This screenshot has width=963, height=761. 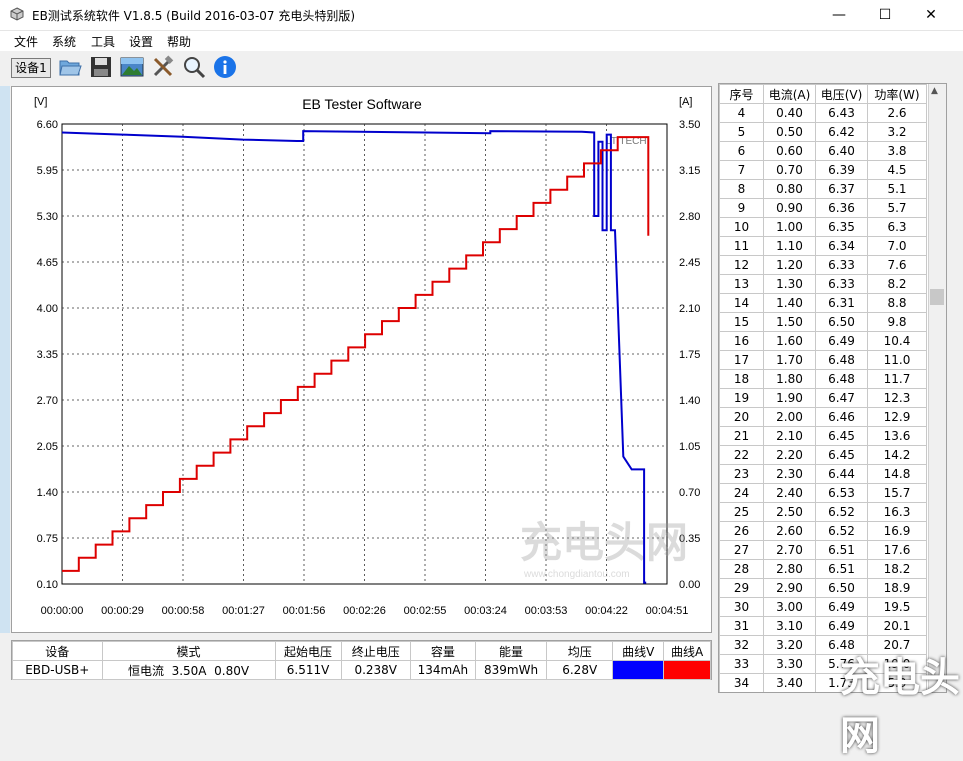 I want to click on table-row: 4 0.40 6.43 2.6, so click(x=823, y=113).